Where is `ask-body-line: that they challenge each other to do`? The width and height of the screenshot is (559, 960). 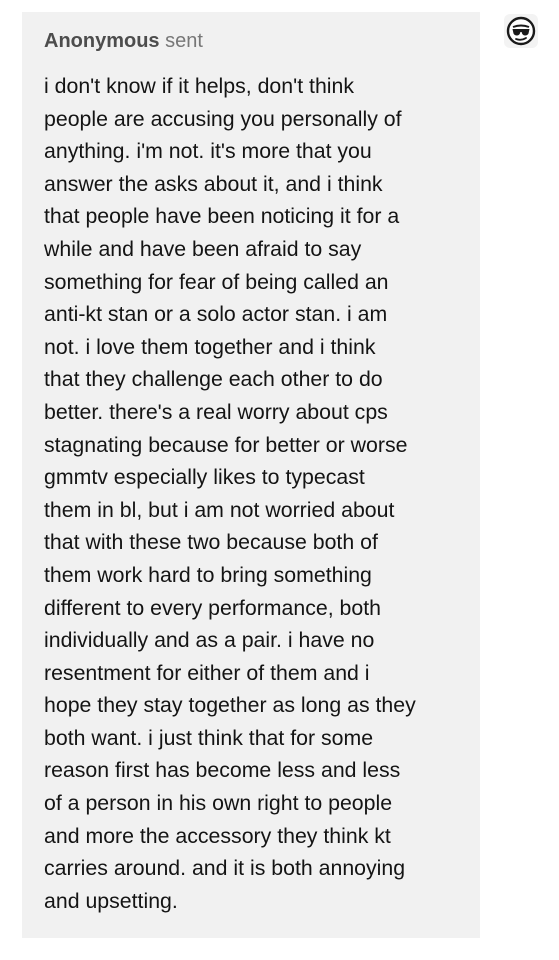
ask-body-line: that they challenge each other to do is located at coordinates (213, 379).